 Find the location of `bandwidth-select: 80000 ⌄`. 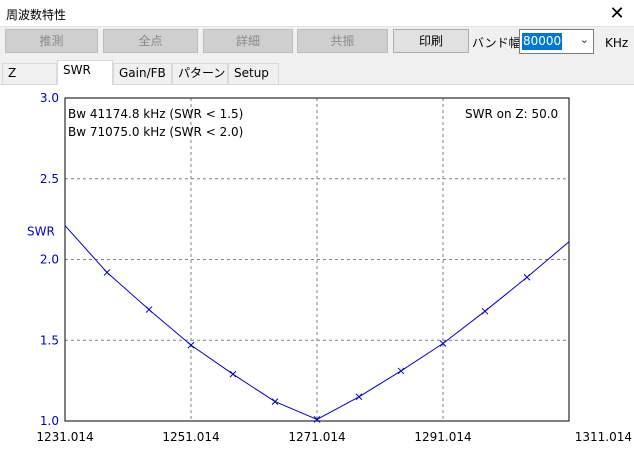

bandwidth-select: 80000 ⌄ is located at coordinates (556, 41).